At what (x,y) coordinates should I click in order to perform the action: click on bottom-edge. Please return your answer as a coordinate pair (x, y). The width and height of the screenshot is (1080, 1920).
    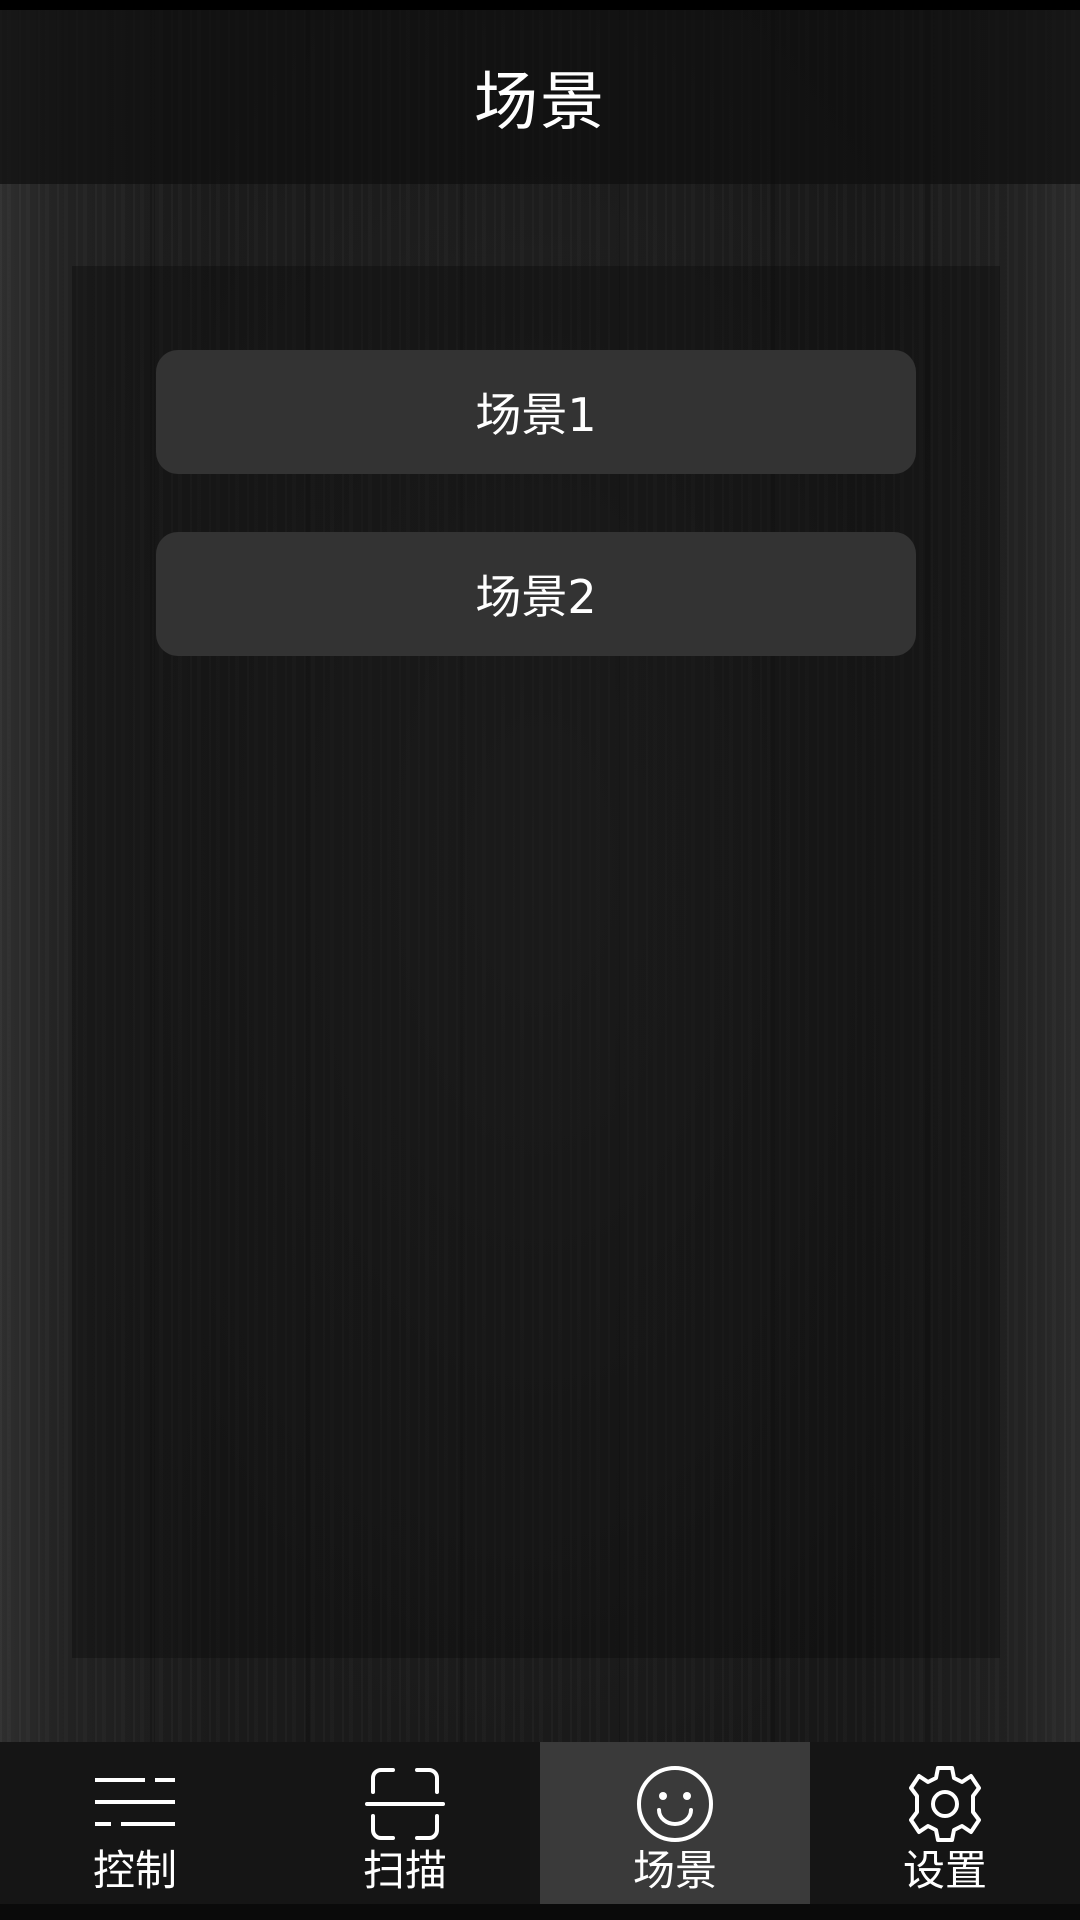
    Looking at the image, I should click on (540, 1912).